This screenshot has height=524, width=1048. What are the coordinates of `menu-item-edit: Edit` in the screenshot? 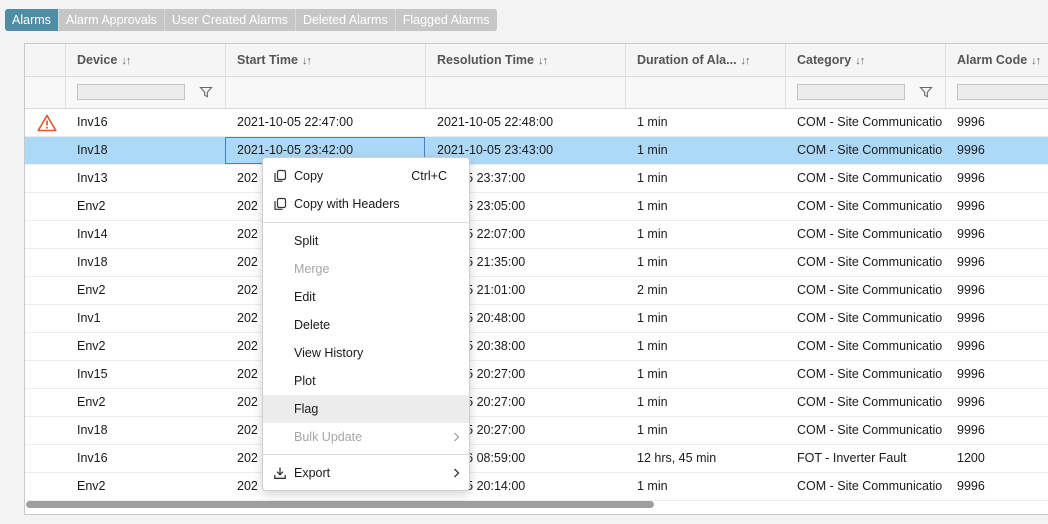 It's located at (366, 297).